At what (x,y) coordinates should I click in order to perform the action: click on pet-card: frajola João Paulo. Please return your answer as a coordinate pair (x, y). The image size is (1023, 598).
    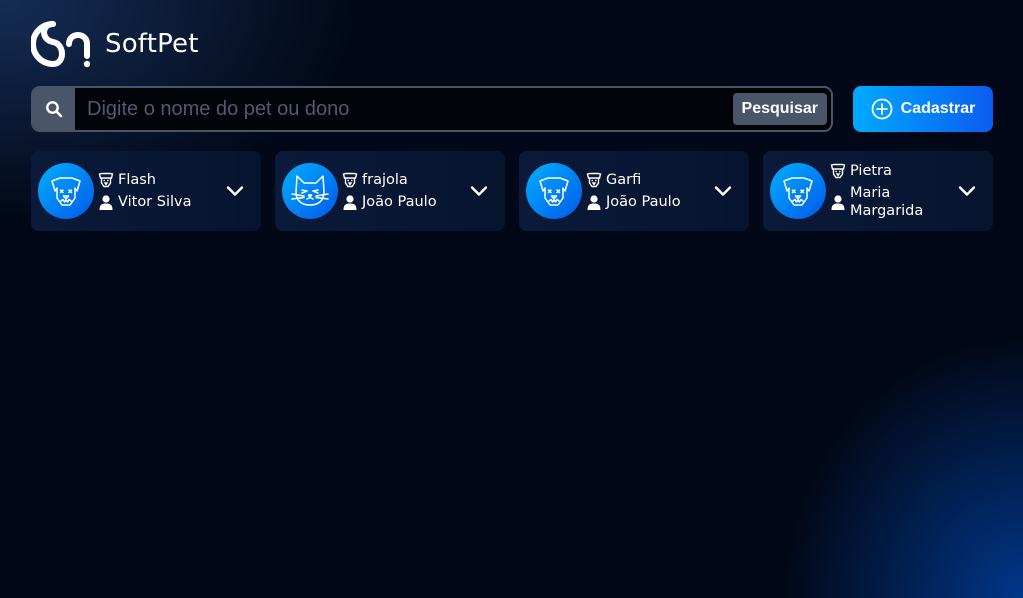
    Looking at the image, I should click on (390, 191).